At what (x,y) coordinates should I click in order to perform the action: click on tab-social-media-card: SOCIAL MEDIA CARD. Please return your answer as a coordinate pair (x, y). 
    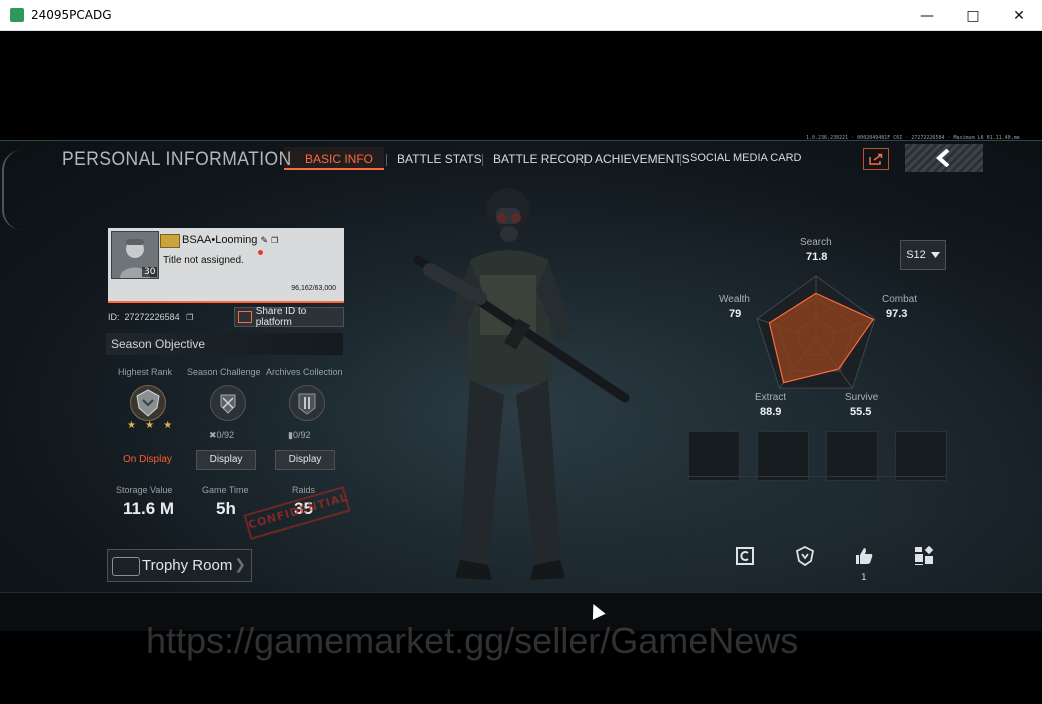
    Looking at the image, I should click on (745, 158).